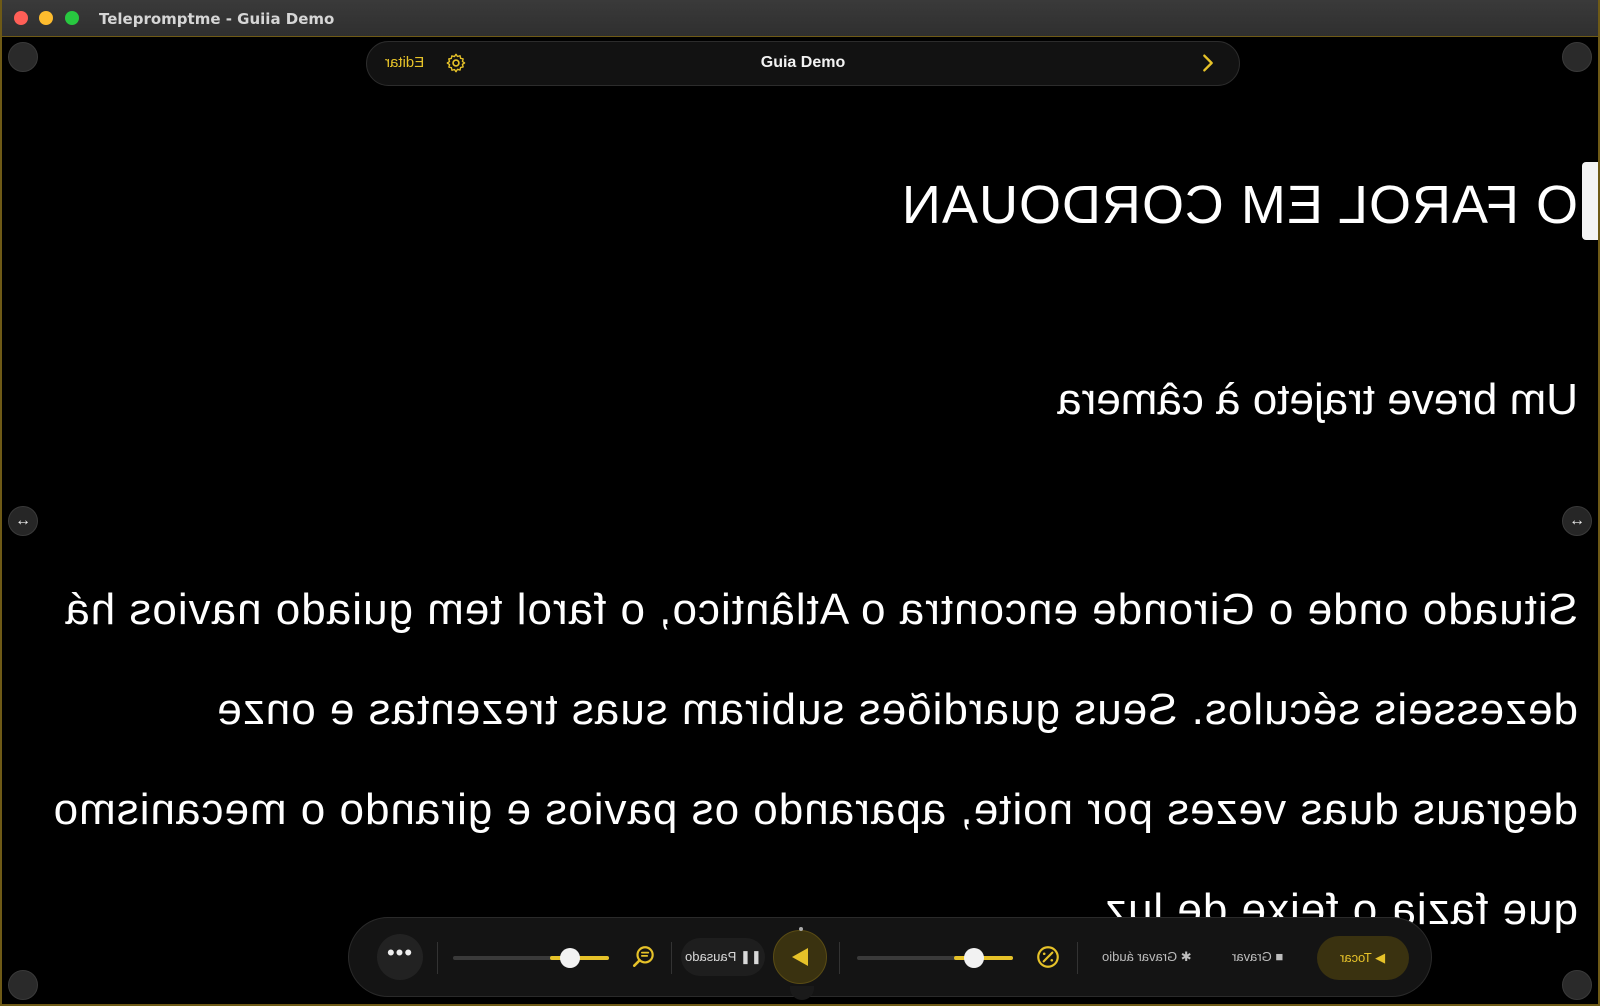  What do you see at coordinates (974, 958) in the screenshot?
I see `scroll-speed-slider-knob` at bounding box center [974, 958].